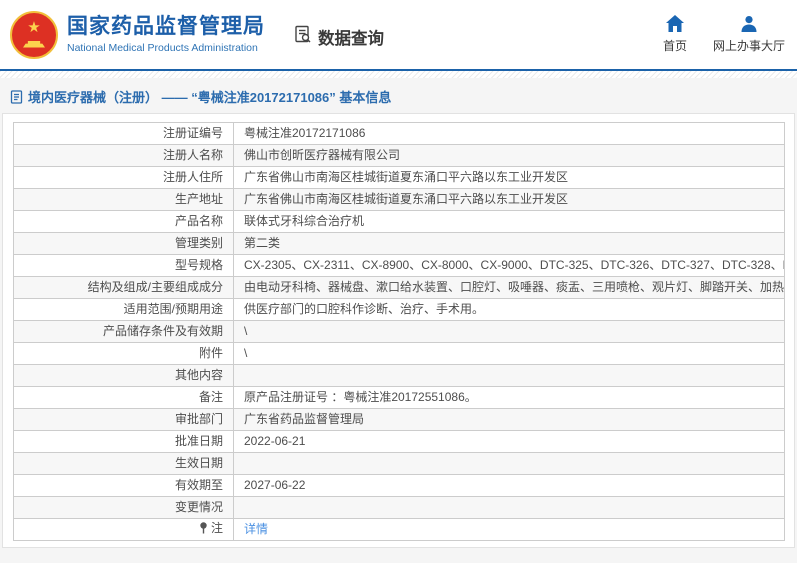 Image resolution: width=797 pixels, height=565 pixels. What do you see at coordinates (509, 243) in the screenshot?
I see `row-value: 第二类` at bounding box center [509, 243].